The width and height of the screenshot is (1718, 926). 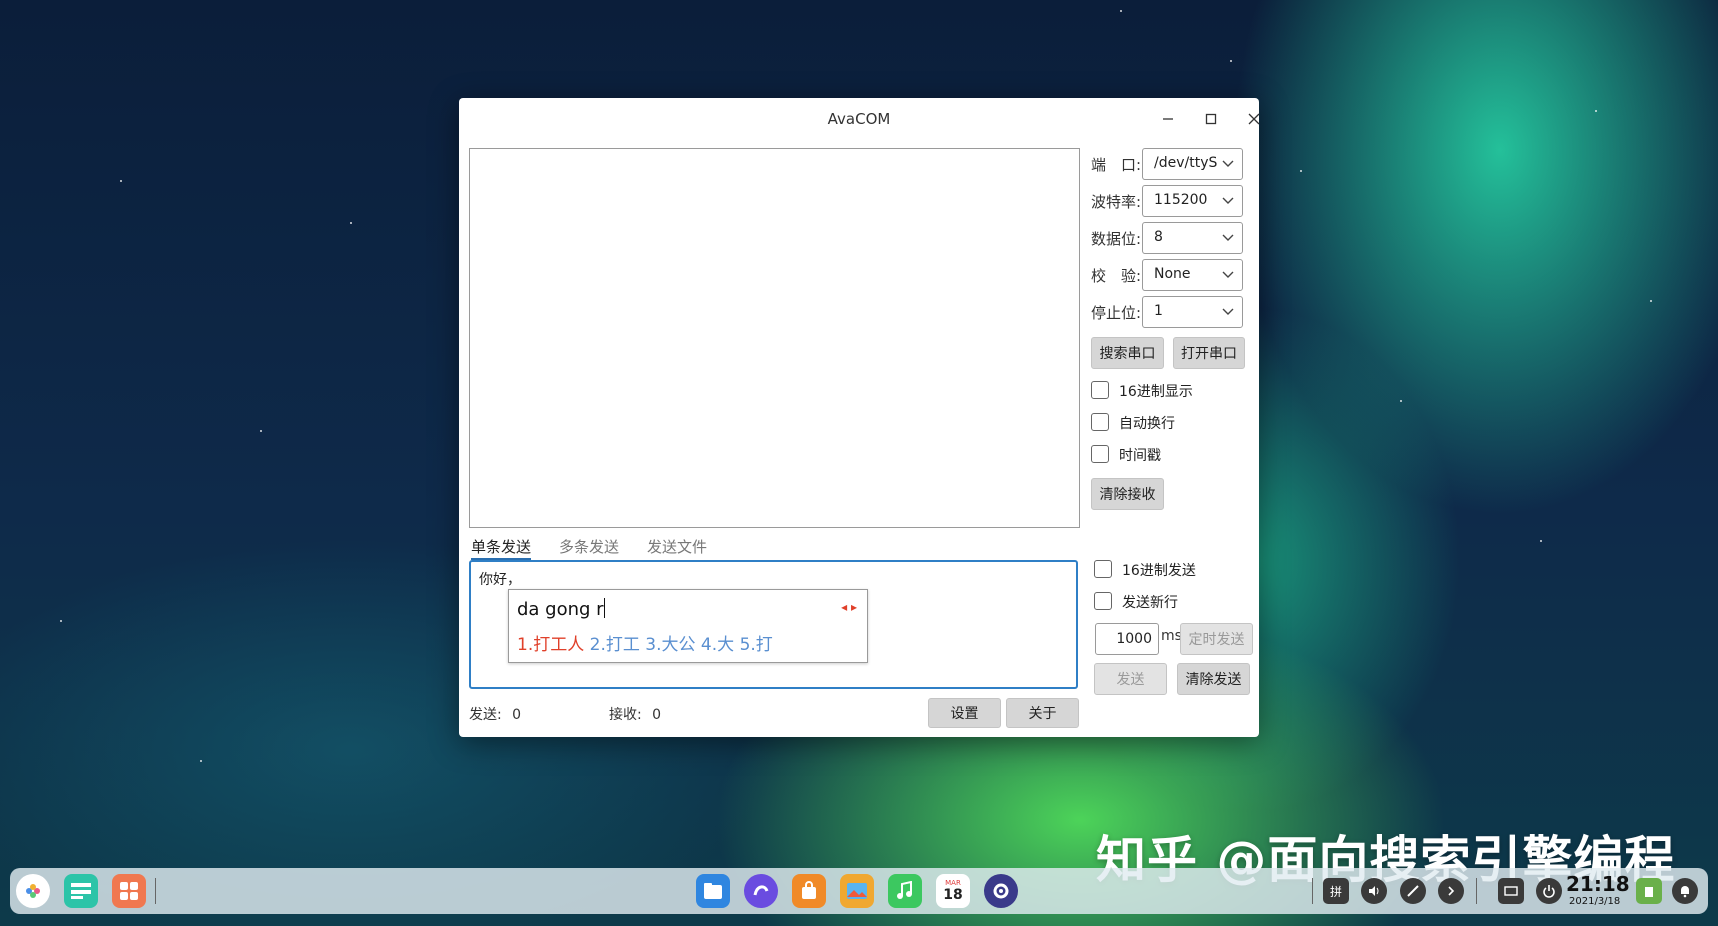 I want to click on taskbar: MAR 18 拼 21:18 2021/3/18, so click(x=859, y=891).